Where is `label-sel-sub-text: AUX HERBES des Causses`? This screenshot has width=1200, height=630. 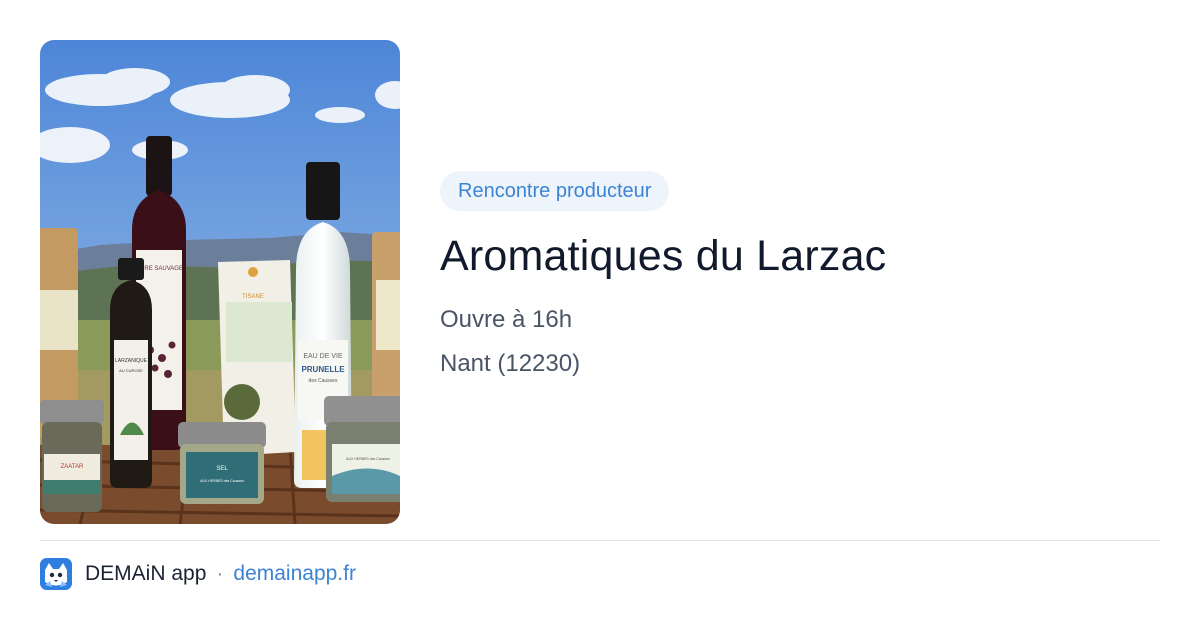 label-sel-sub-text: AUX HERBES des Causses is located at coordinates (222, 481).